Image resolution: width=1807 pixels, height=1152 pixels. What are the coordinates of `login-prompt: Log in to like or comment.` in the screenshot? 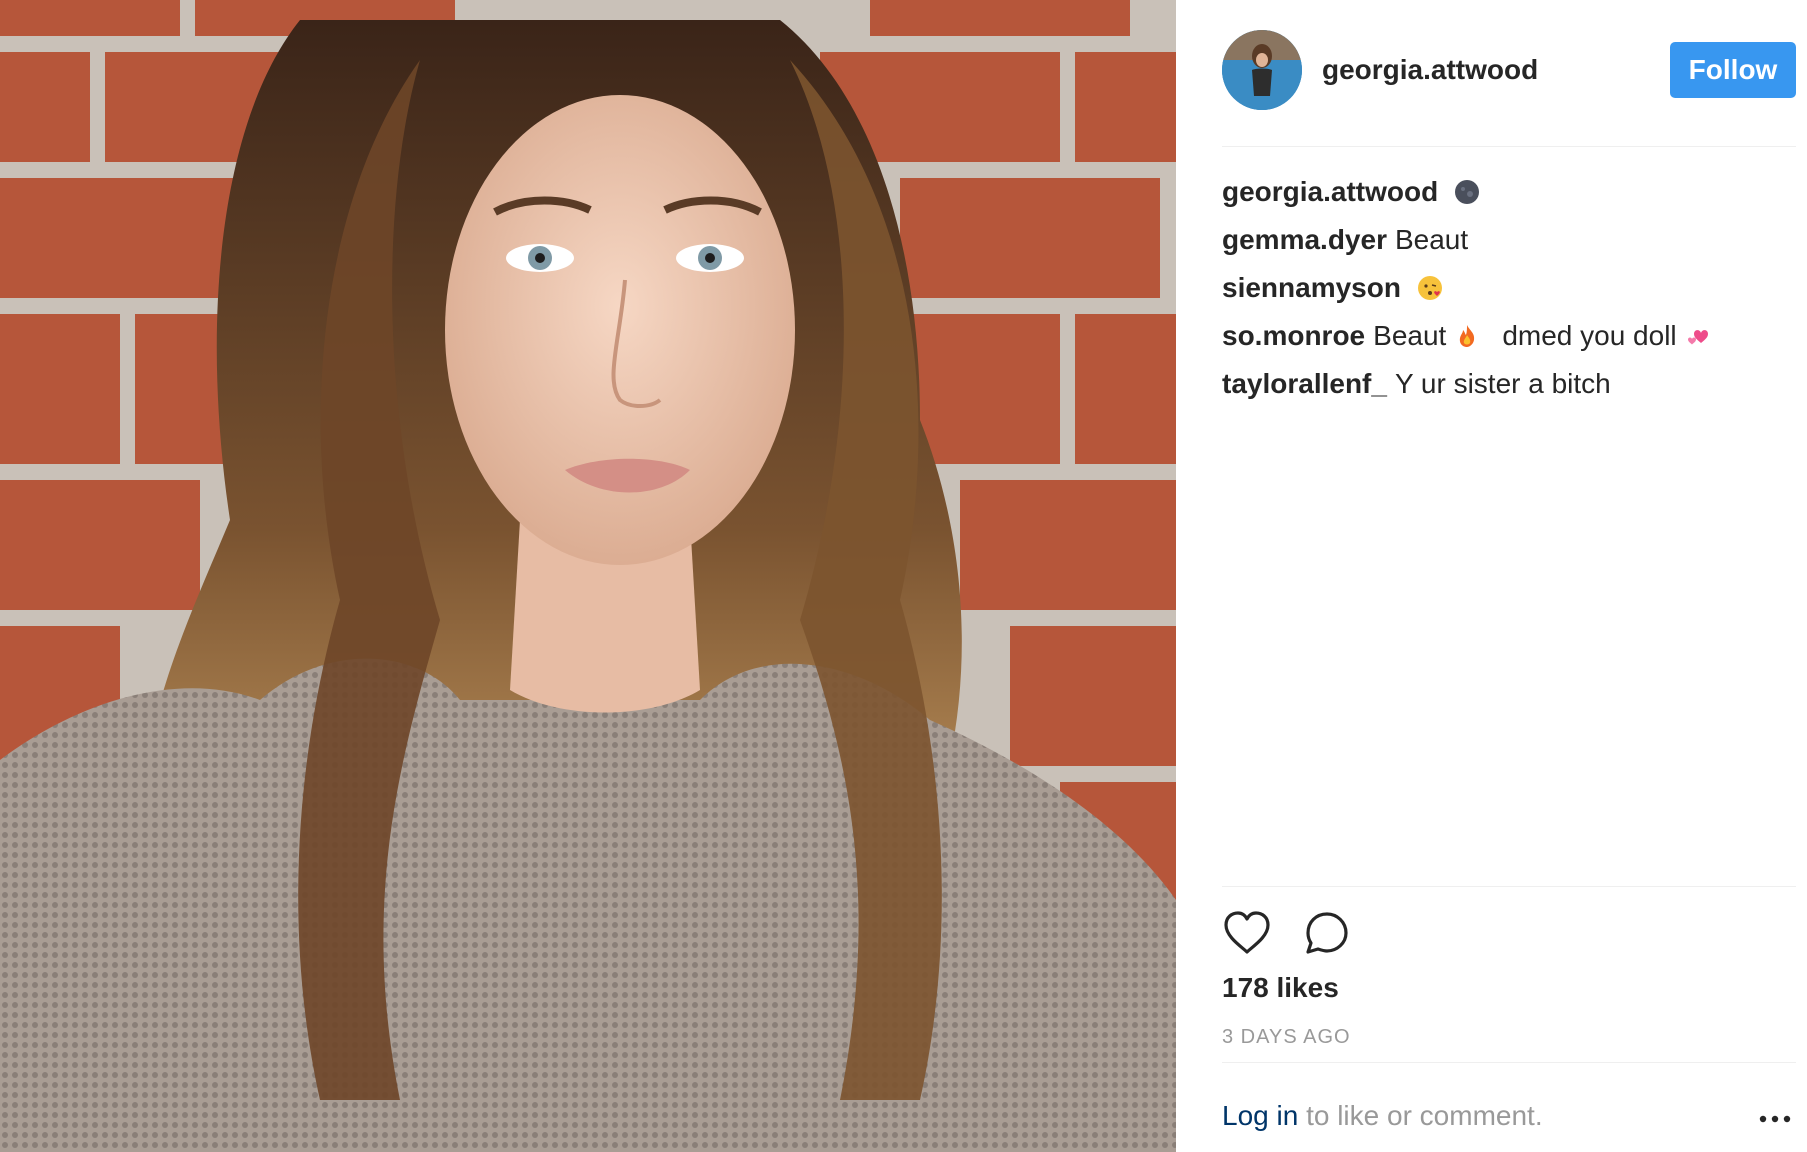 It's located at (1382, 1116).